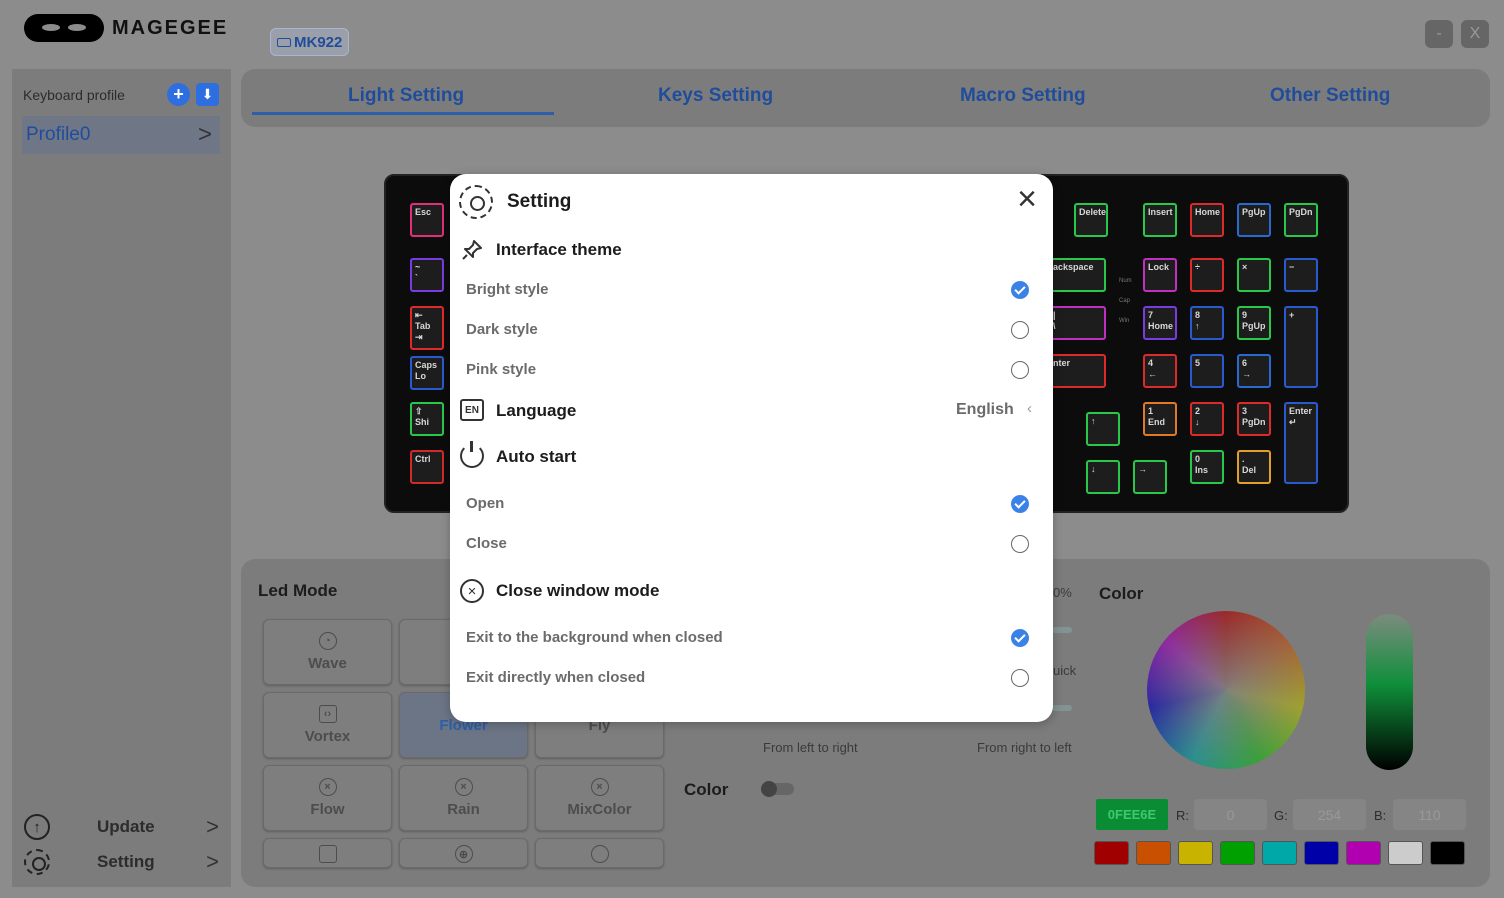  What do you see at coordinates (1330, 96) in the screenshot?
I see `tab-other-setting: Other Setting` at bounding box center [1330, 96].